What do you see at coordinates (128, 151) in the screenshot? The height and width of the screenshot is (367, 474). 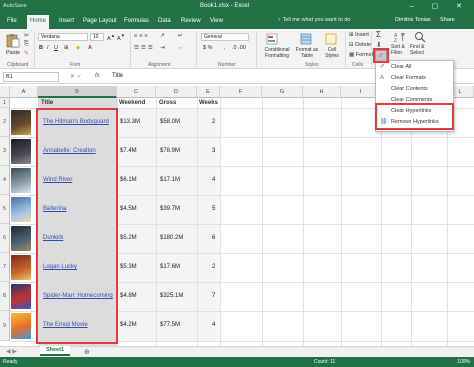 I see `weekend-value: $7.4M` at bounding box center [128, 151].